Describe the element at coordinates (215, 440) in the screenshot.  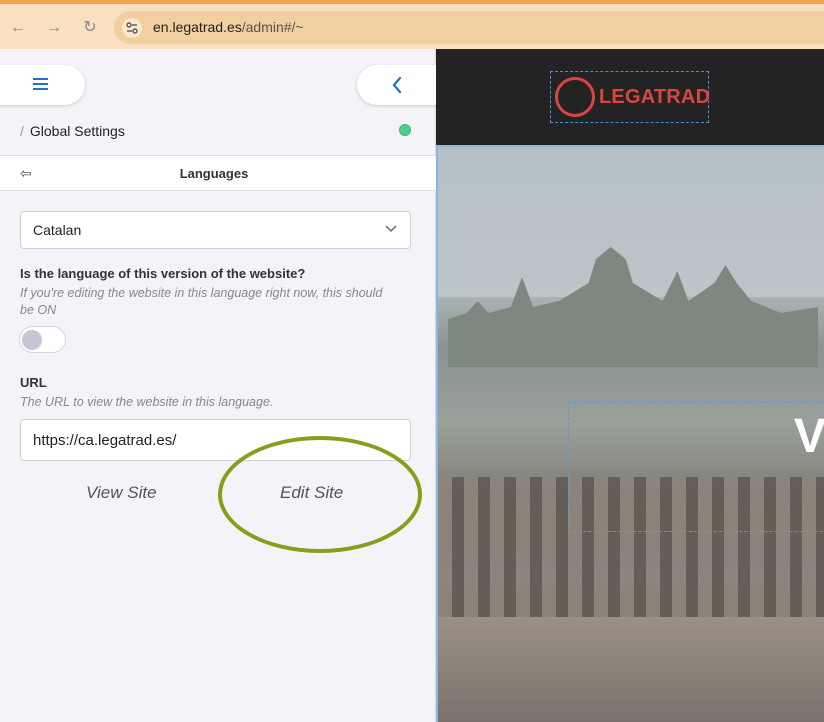
I see `language-url-input` at that location.